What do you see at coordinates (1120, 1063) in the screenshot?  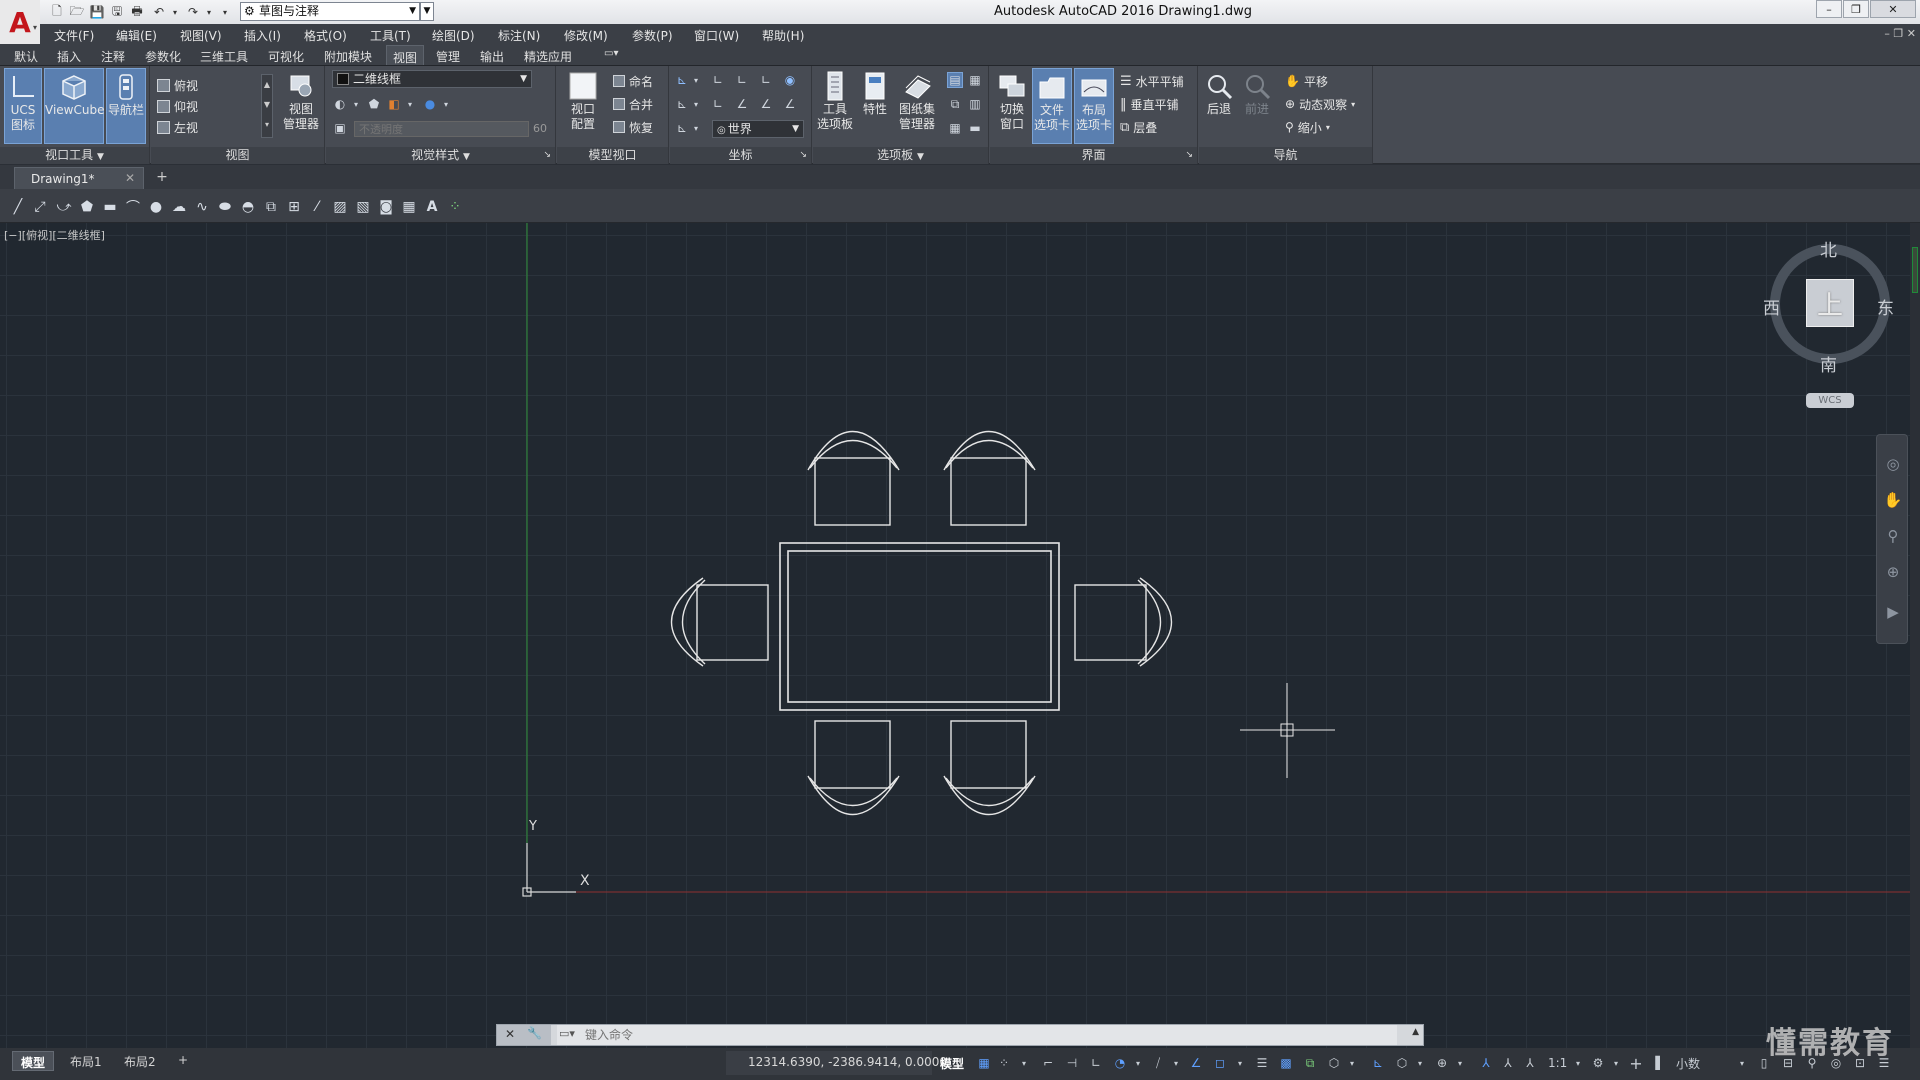 I see `polar-tracking-icon: ◔` at bounding box center [1120, 1063].